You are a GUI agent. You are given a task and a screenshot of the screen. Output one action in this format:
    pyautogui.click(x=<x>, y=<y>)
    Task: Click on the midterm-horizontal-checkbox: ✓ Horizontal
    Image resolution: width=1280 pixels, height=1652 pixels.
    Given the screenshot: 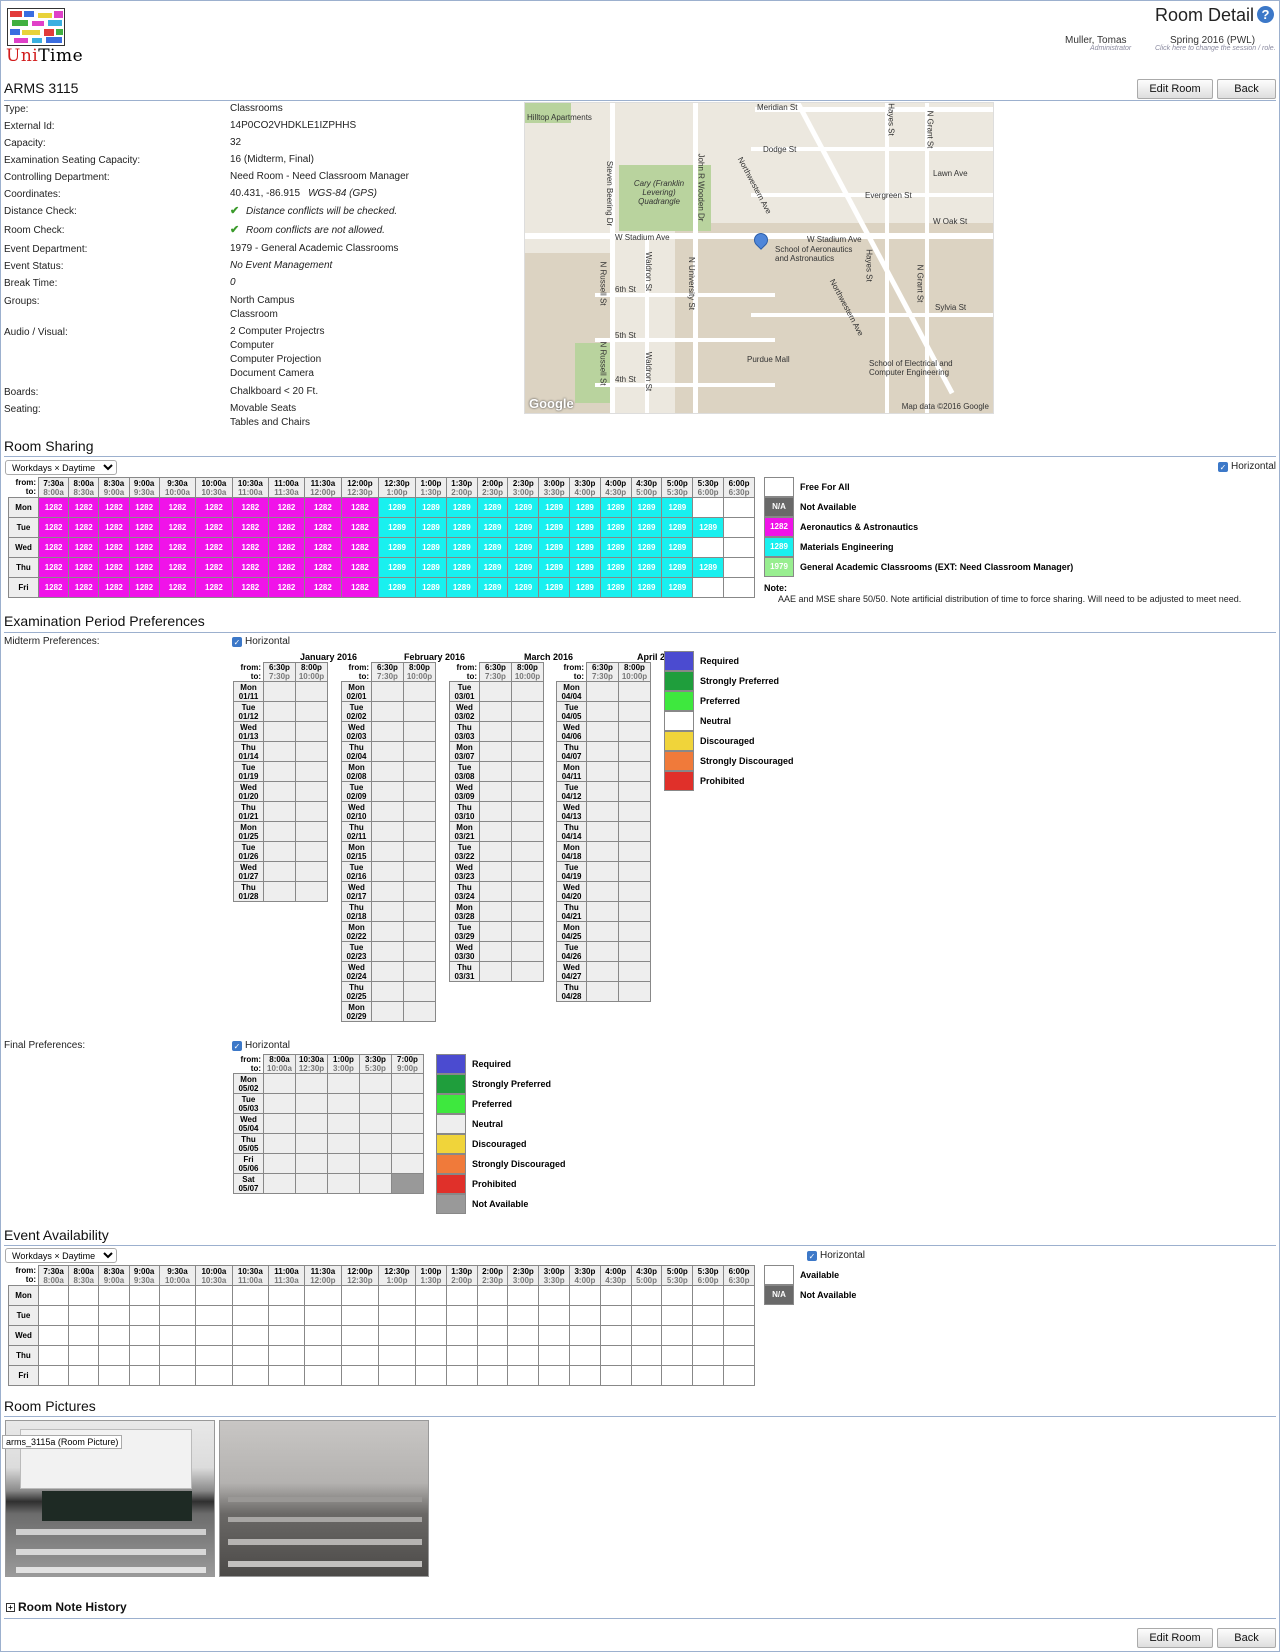 What is the action you would take?
    pyautogui.click(x=261, y=641)
    